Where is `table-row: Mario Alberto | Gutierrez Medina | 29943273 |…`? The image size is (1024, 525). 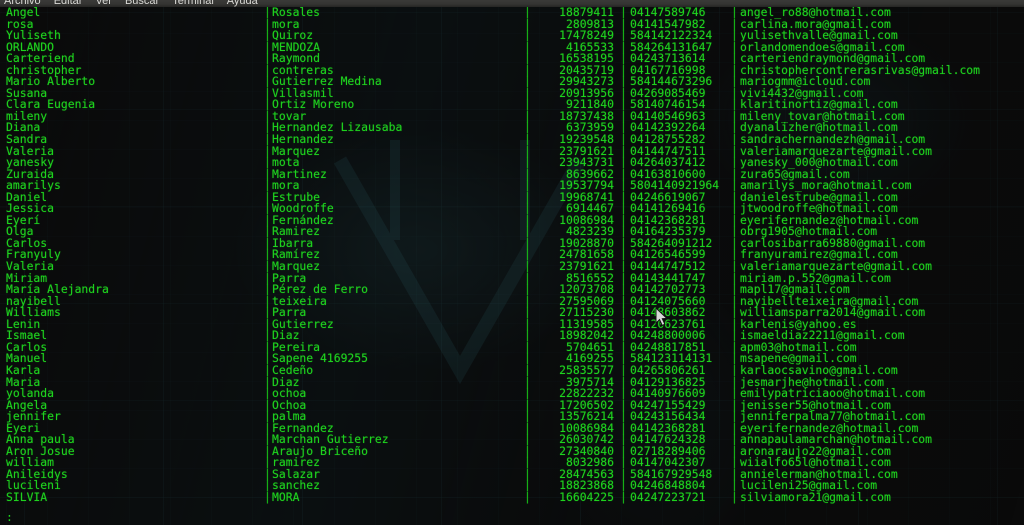
table-row: Mario Alberto | Gutierrez Medina | 29943273 |… is located at coordinates (512, 82).